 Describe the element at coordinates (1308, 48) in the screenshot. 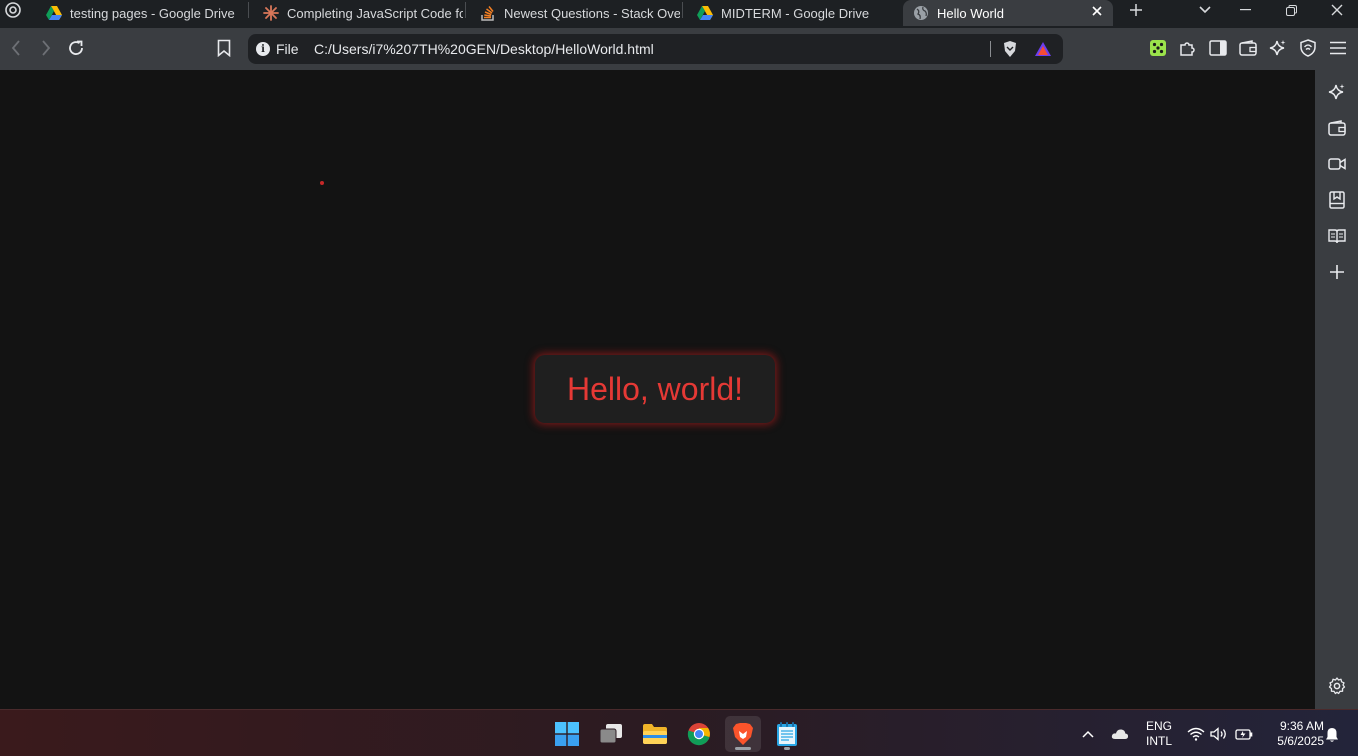

I see `vpn-shield-icon` at that location.